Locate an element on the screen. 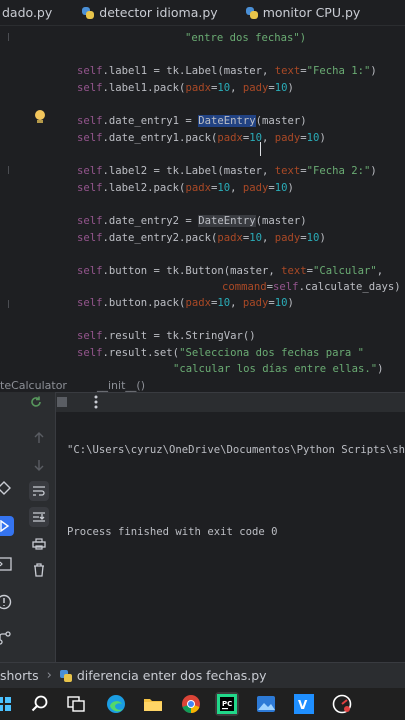  tool-window-strip is located at coordinates (7, 565).